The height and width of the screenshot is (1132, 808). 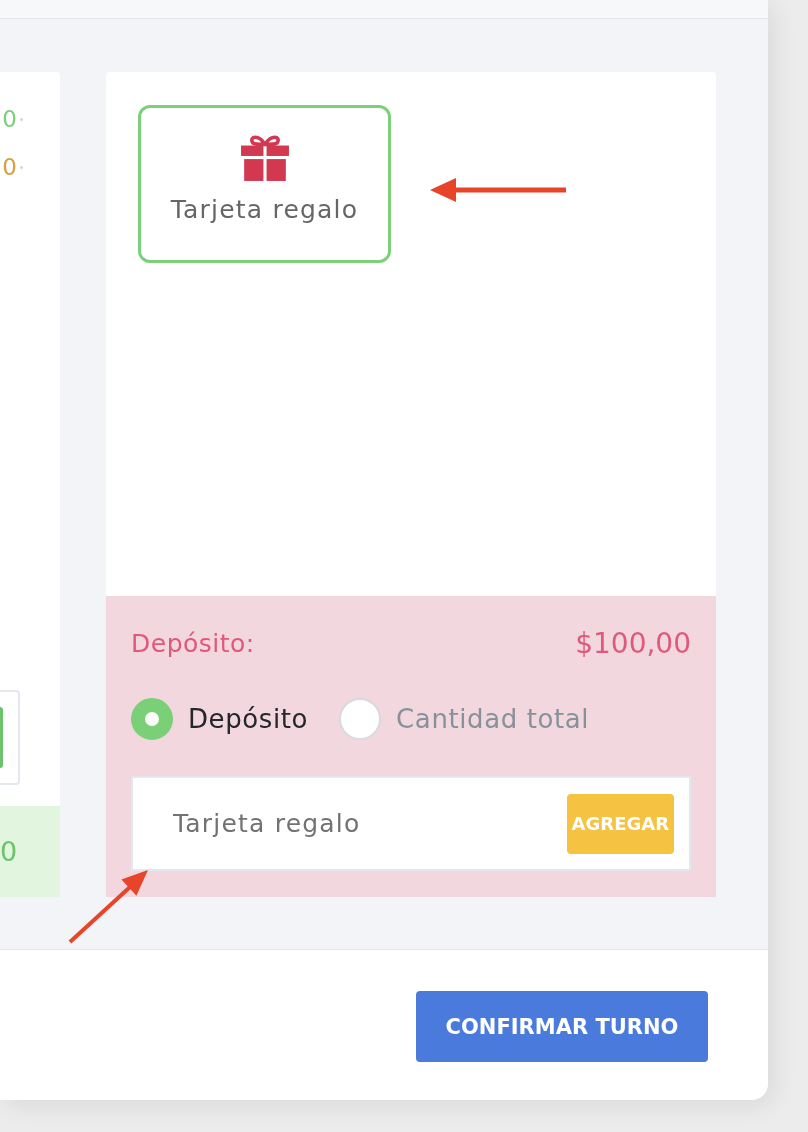 I want to click on deposit-label: Depósito:, so click(x=193, y=644).